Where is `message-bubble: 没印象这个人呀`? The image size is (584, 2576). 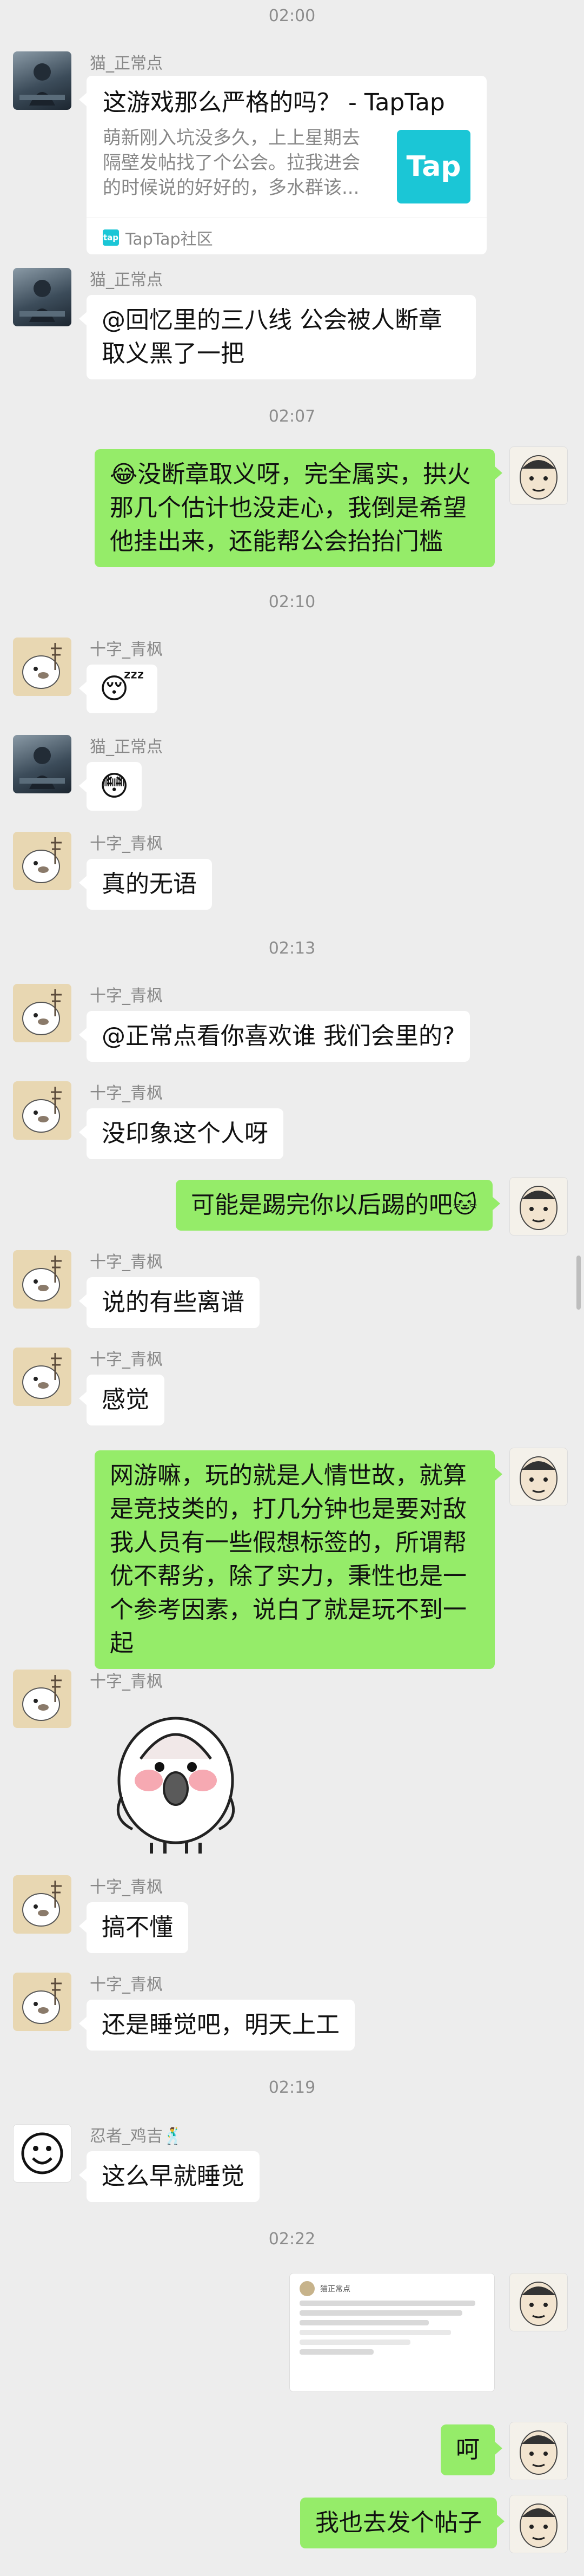
message-bubble: 没印象这个人呀 is located at coordinates (181, 1133).